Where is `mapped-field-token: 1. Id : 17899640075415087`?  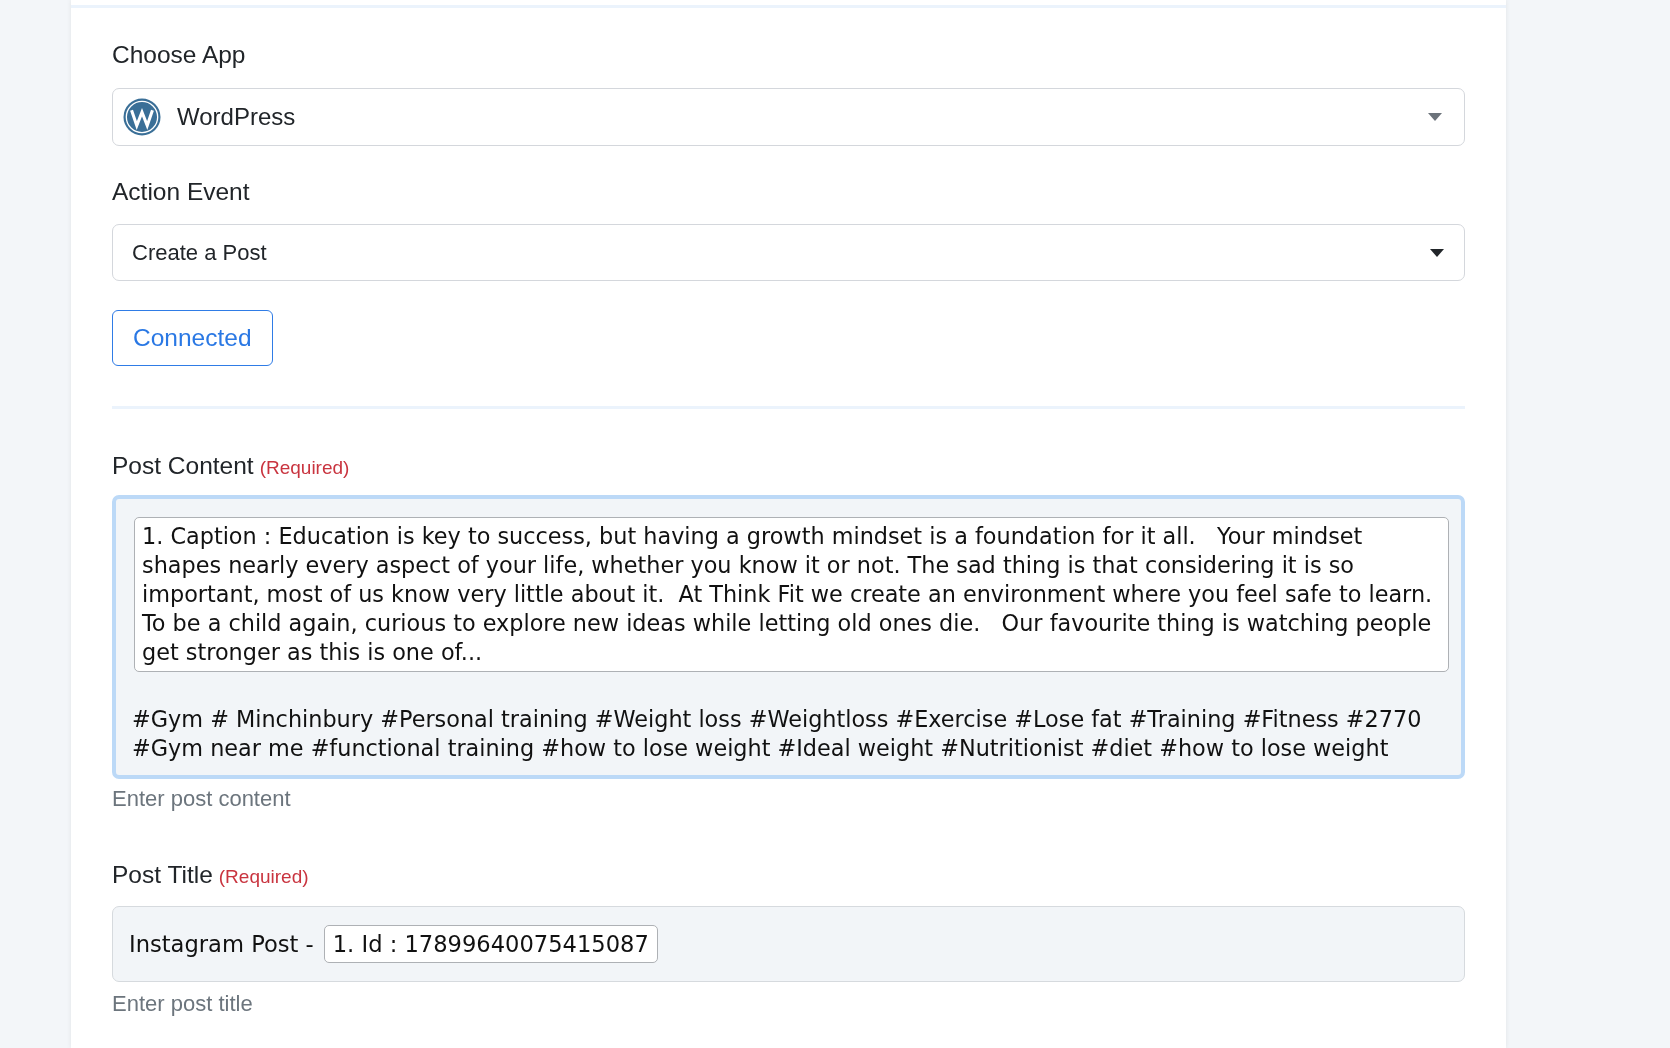
mapped-field-token: 1. Id : 17899640075415087 is located at coordinates (490, 944).